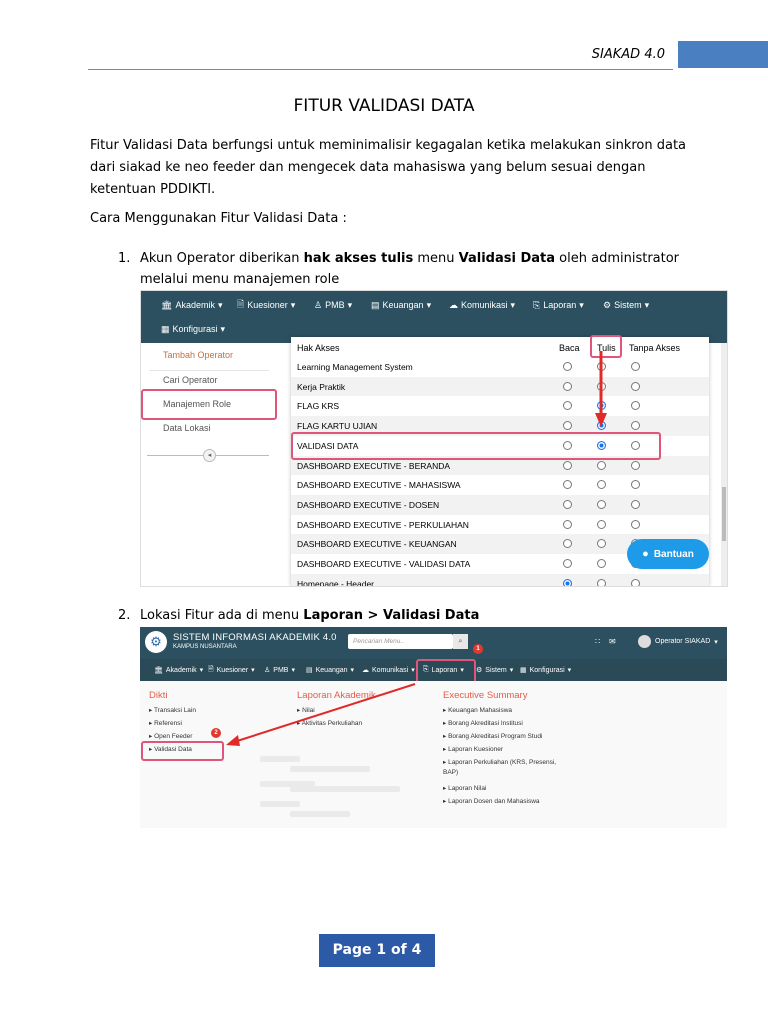 The height and width of the screenshot is (1024, 768). I want to click on help-button: ● Bantuan, so click(668, 554).